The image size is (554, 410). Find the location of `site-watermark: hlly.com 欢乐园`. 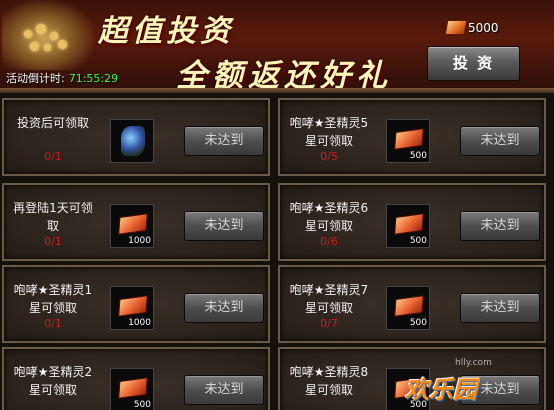

site-watermark: hlly.com 欢乐园 is located at coordinates (470, 381).